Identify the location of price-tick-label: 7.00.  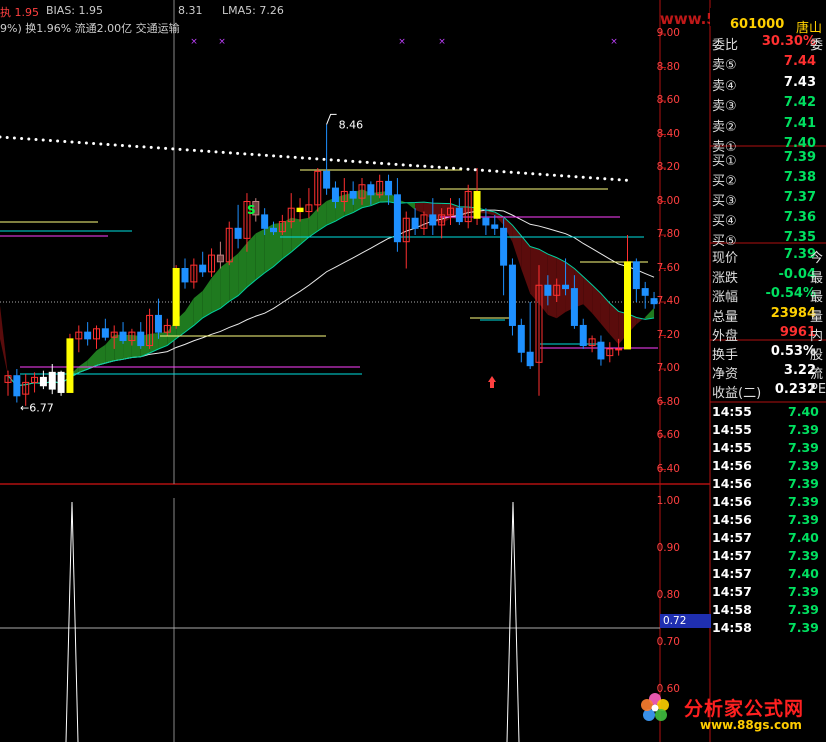
(668, 368).